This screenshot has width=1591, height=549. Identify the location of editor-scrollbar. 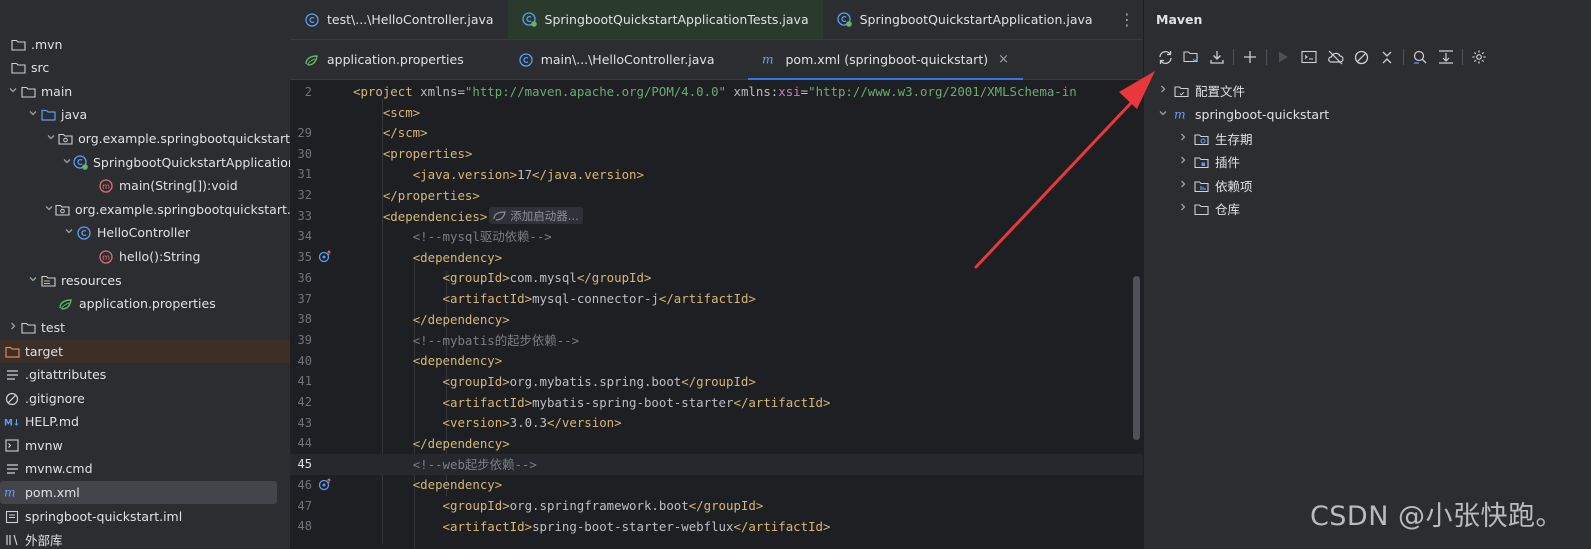
(1136, 358).